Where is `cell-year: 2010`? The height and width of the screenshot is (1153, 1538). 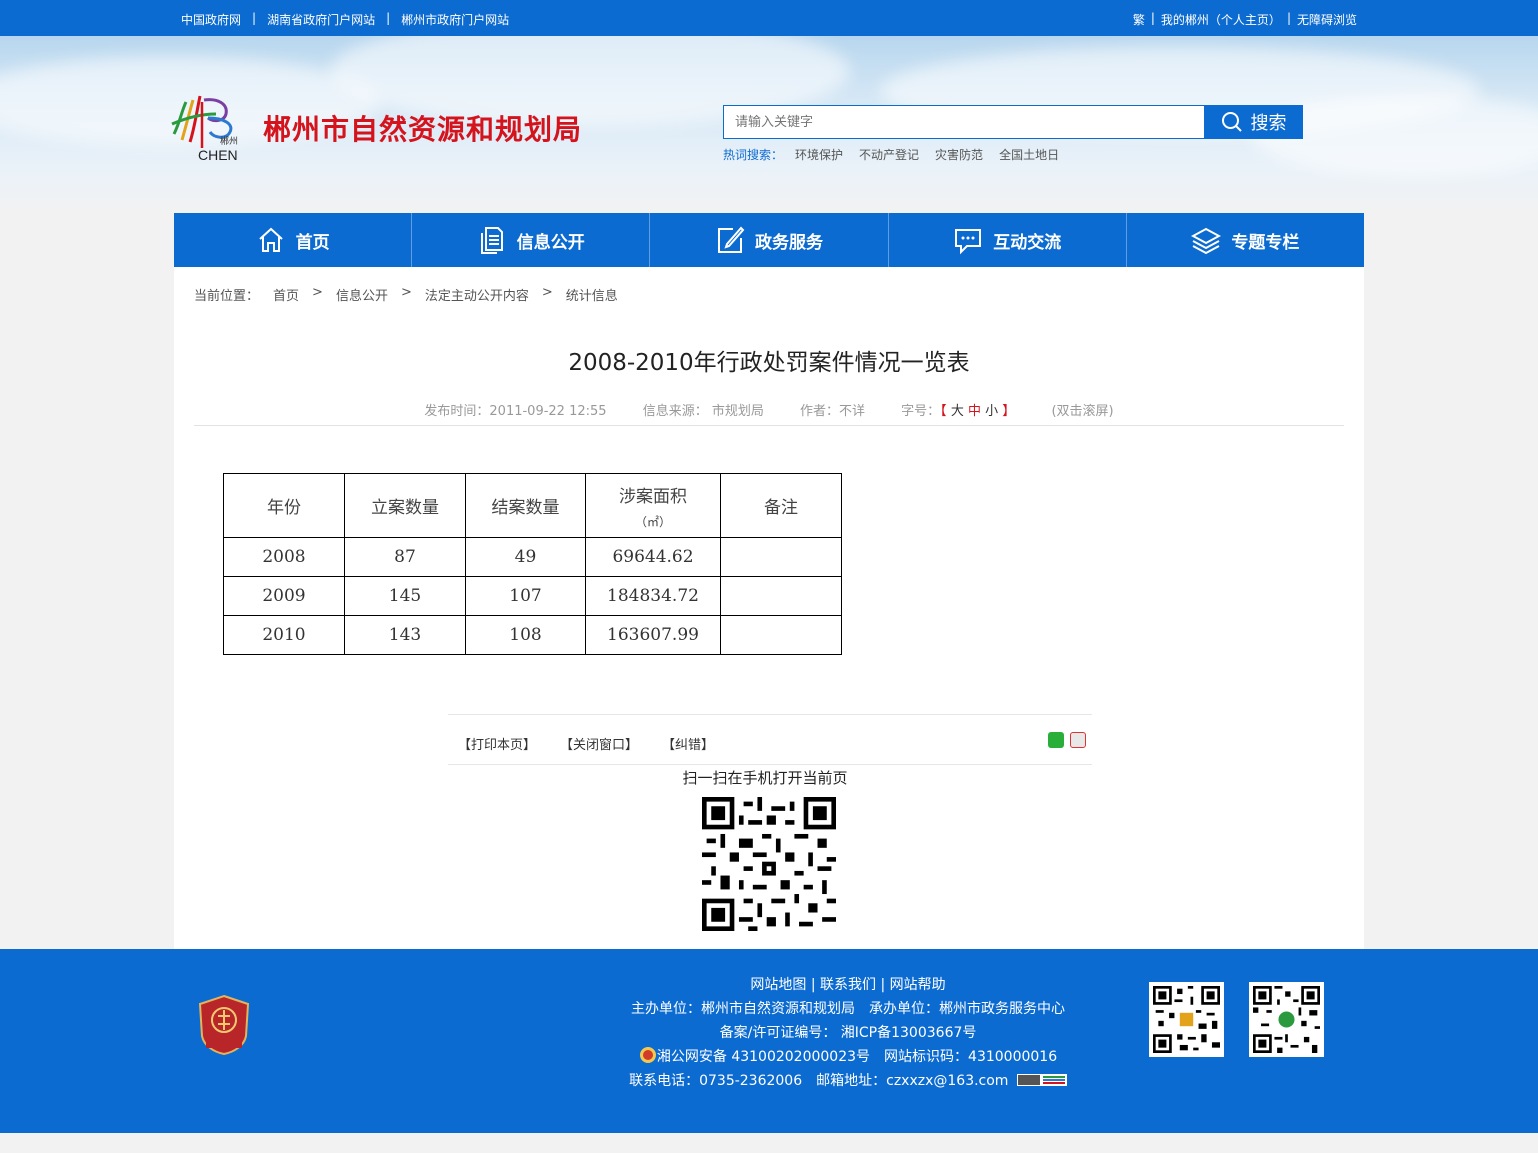 cell-year: 2010 is located at coordinates (284, 635).